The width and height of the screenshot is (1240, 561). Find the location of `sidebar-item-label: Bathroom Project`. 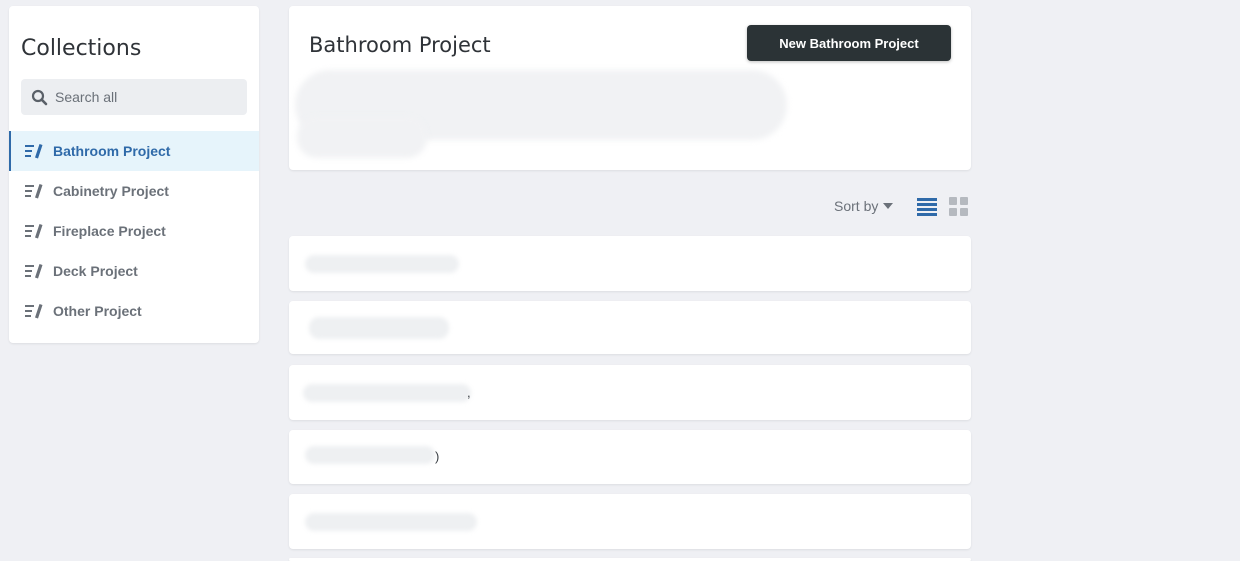

sidebar-item-label: Bathroom Project is located at coordinates (112, 151).